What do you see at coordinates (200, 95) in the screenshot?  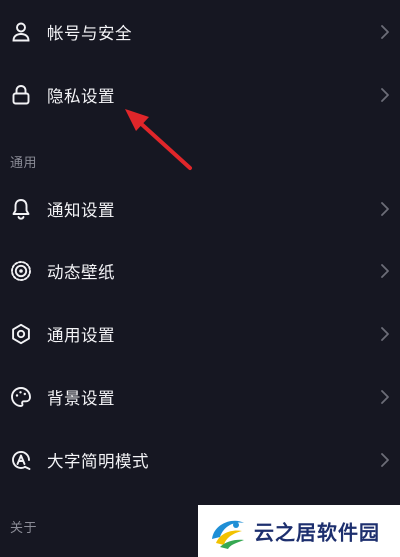 I see `menu-item-privacy: 隐私设置` at bounding box center [200, 95].